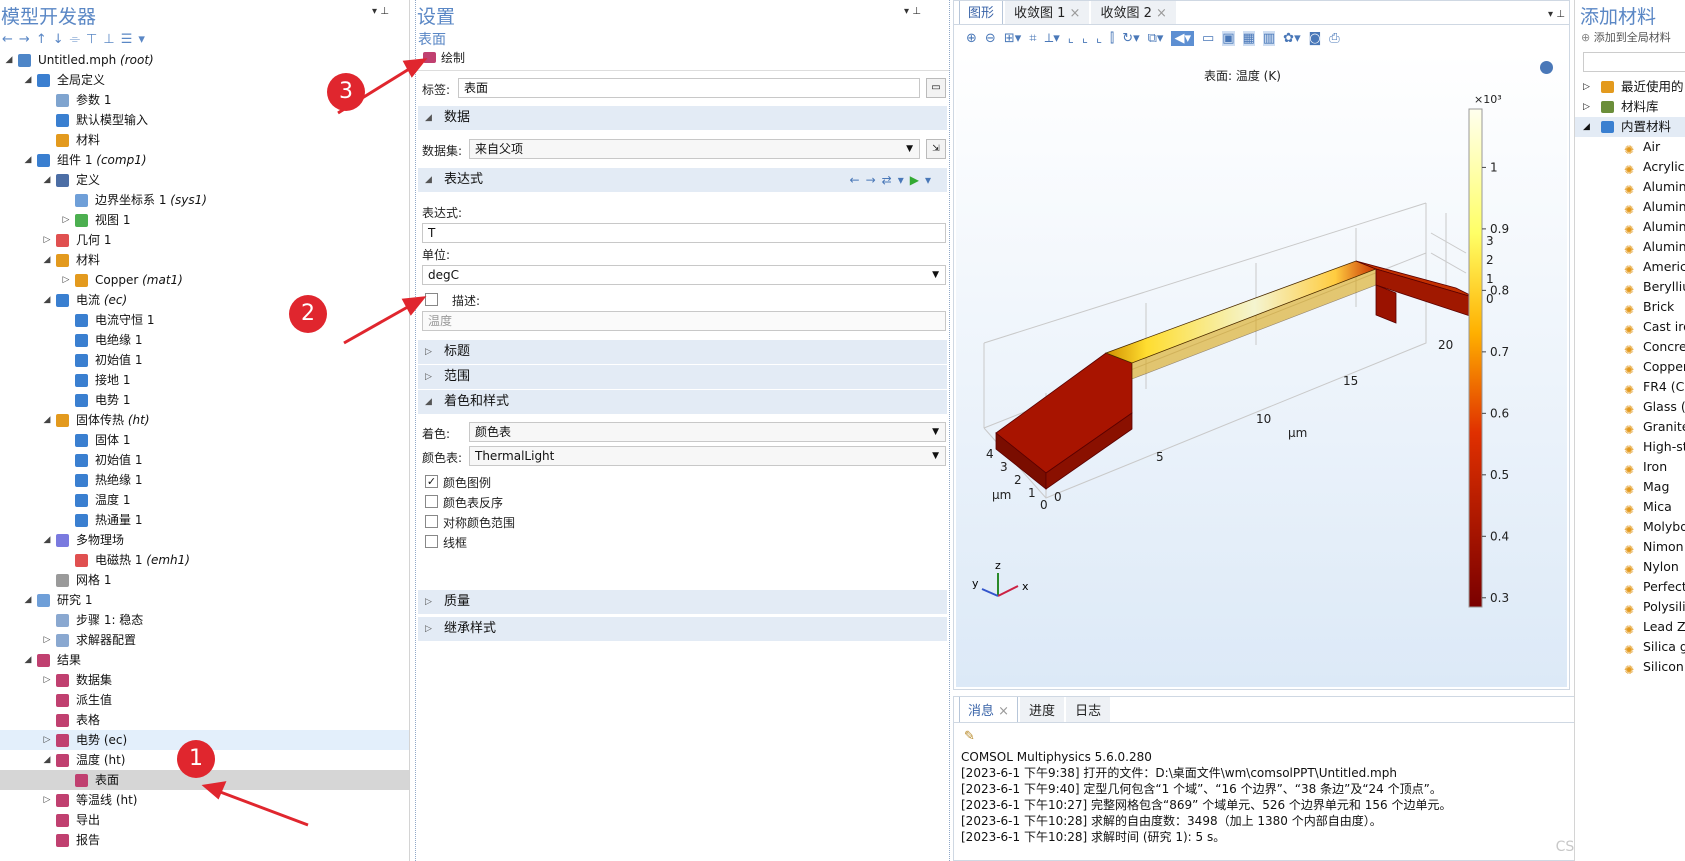 The width and height of the screenshot is (1685, 861). I want to click on description-input: 温度, so click(684, 321).